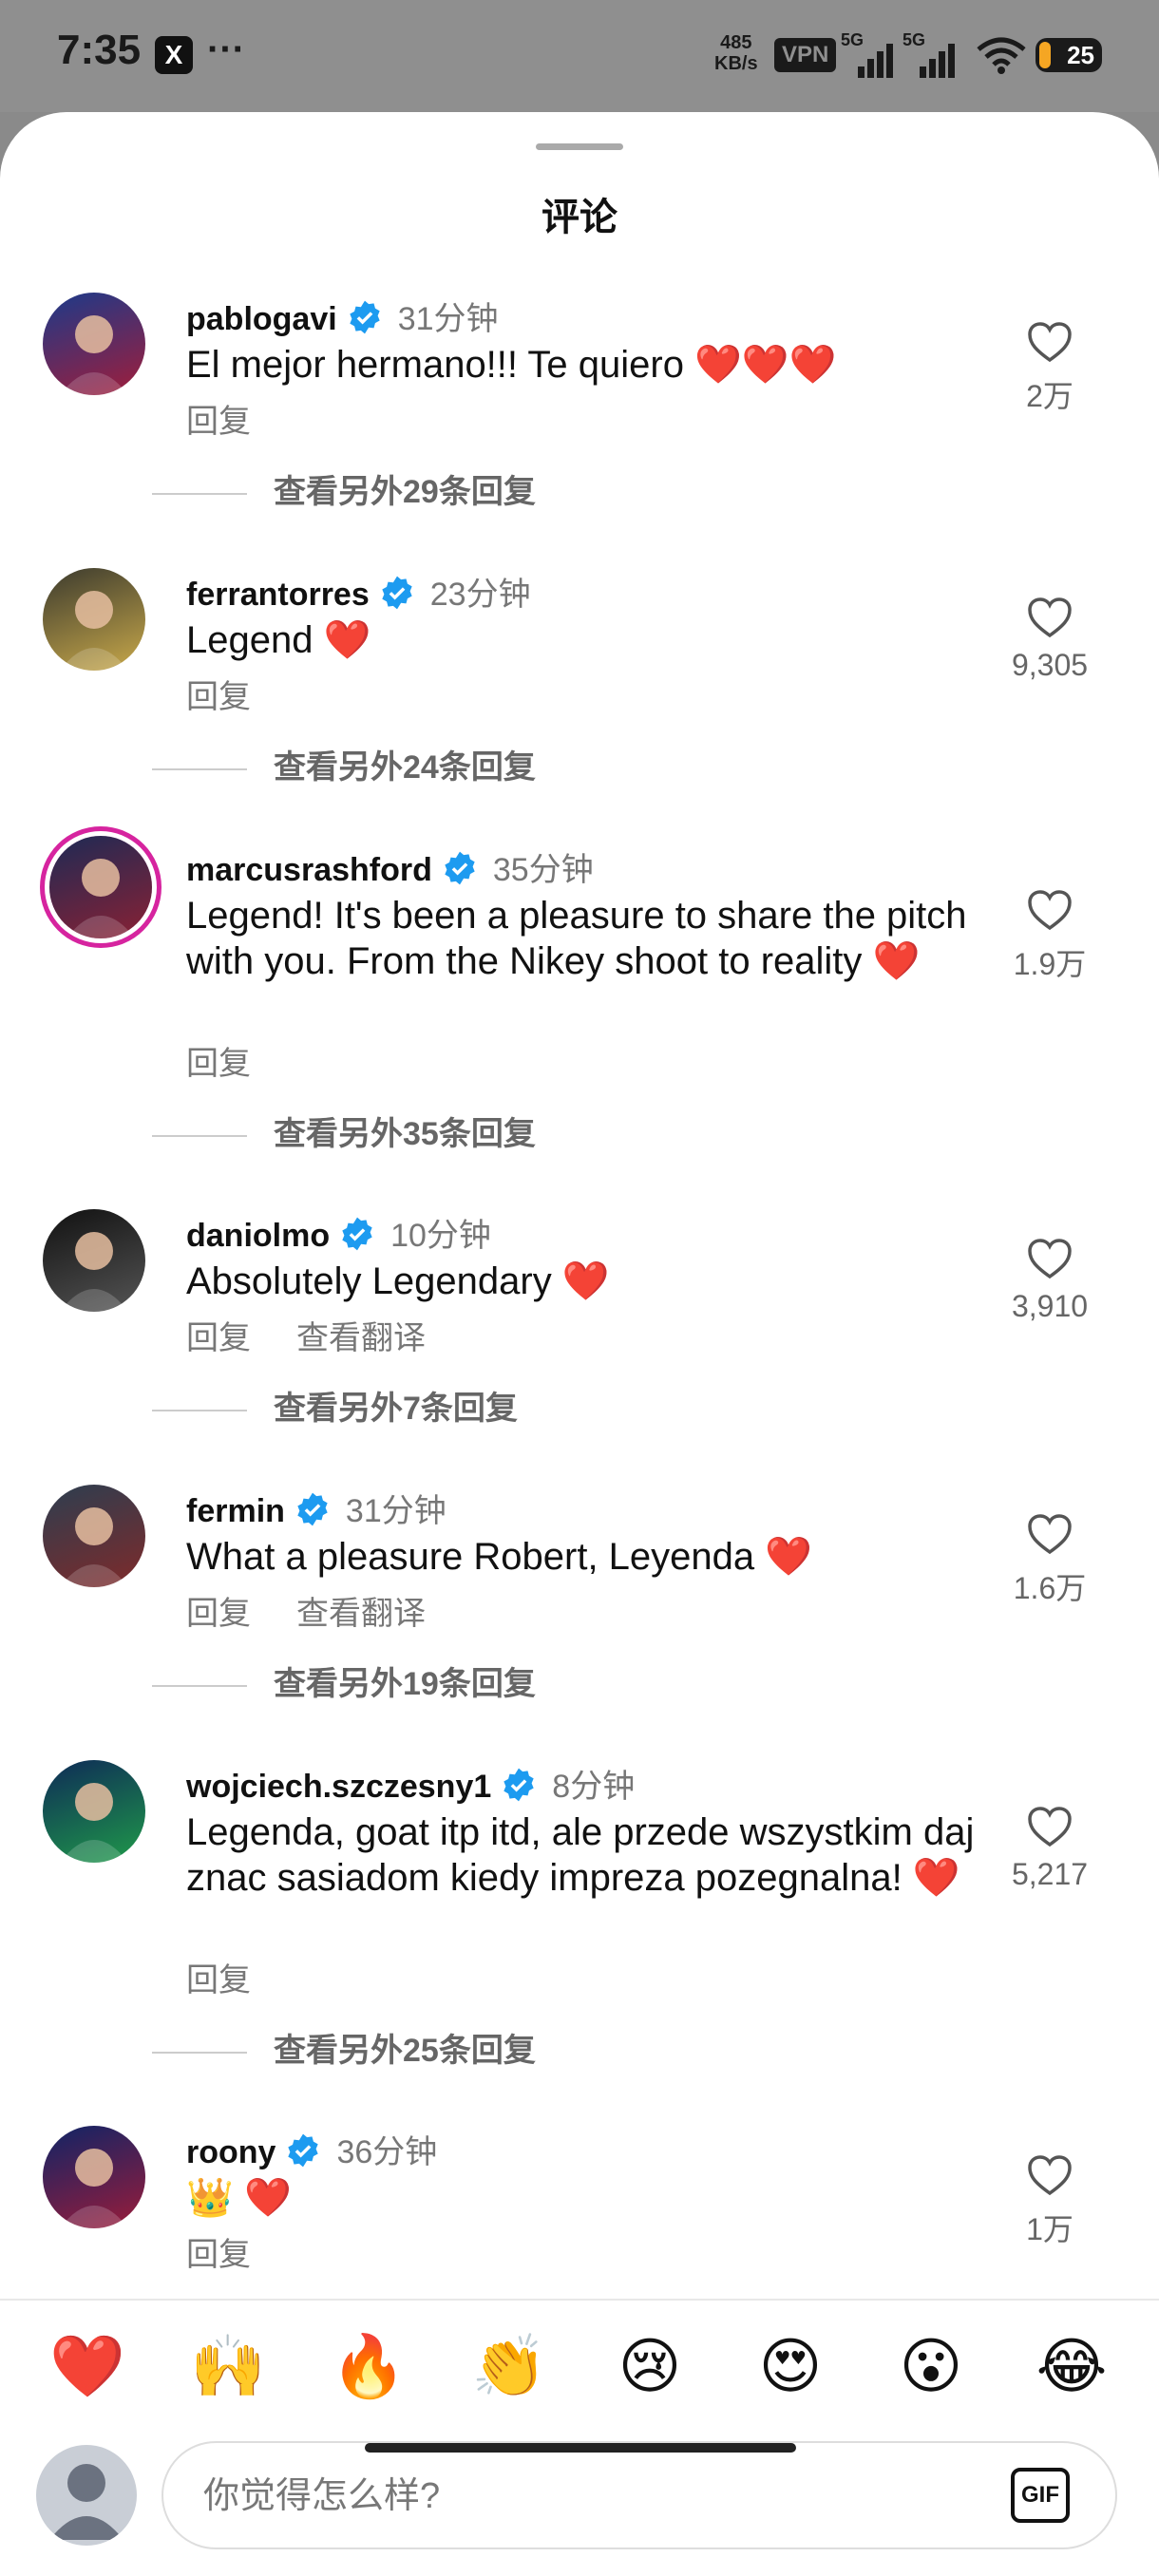 The image size is (1159, 2576). Describe the element at coordinates (583, 2496) in the screenshot. I see `comment-input` at that location.